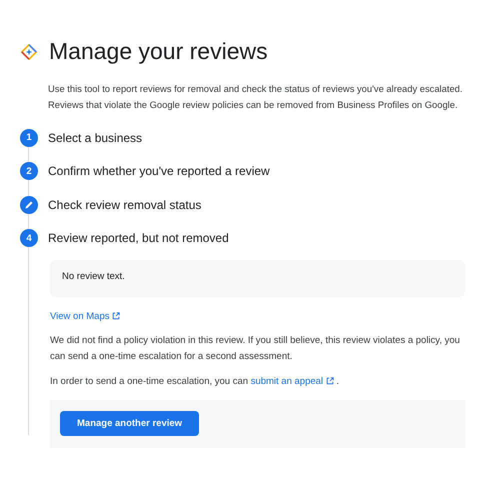  What do you see at coordinates (29, 205) in the screenshot?
I see `pencil-icon` at bounding box center [29, 205].